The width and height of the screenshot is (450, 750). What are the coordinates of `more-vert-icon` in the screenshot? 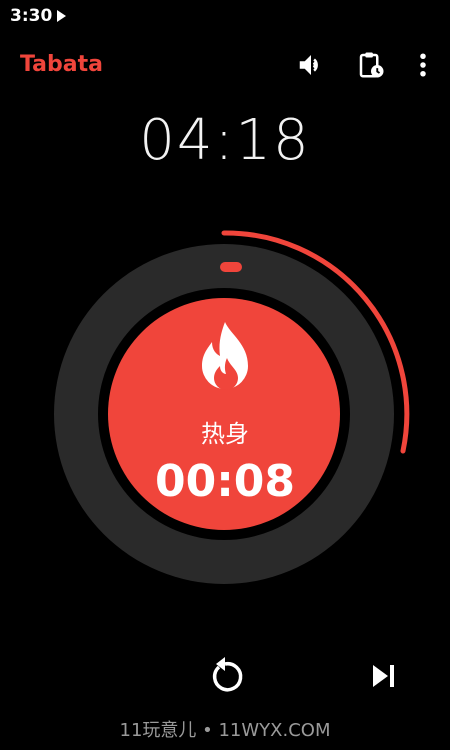 It's located at (423, 65).